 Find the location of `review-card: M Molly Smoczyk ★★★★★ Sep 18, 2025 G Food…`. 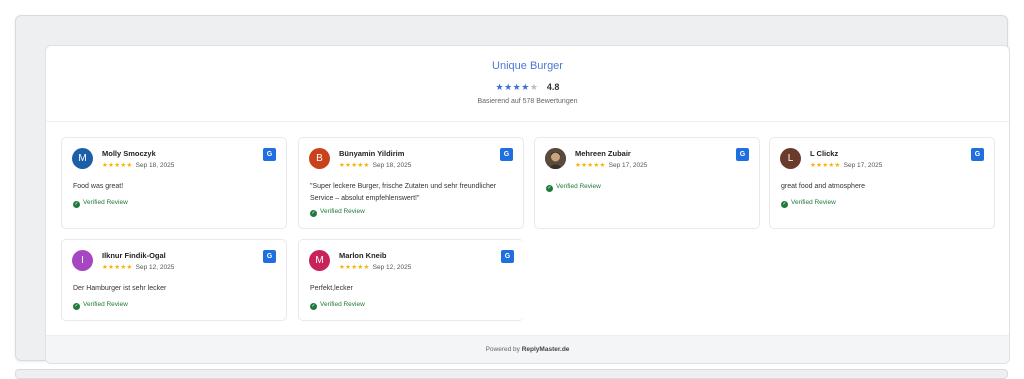

review-card: M Molly Smoczyk ★★★★★ Sep 18, 2025 G Food… is located at coordinates (174, 183).